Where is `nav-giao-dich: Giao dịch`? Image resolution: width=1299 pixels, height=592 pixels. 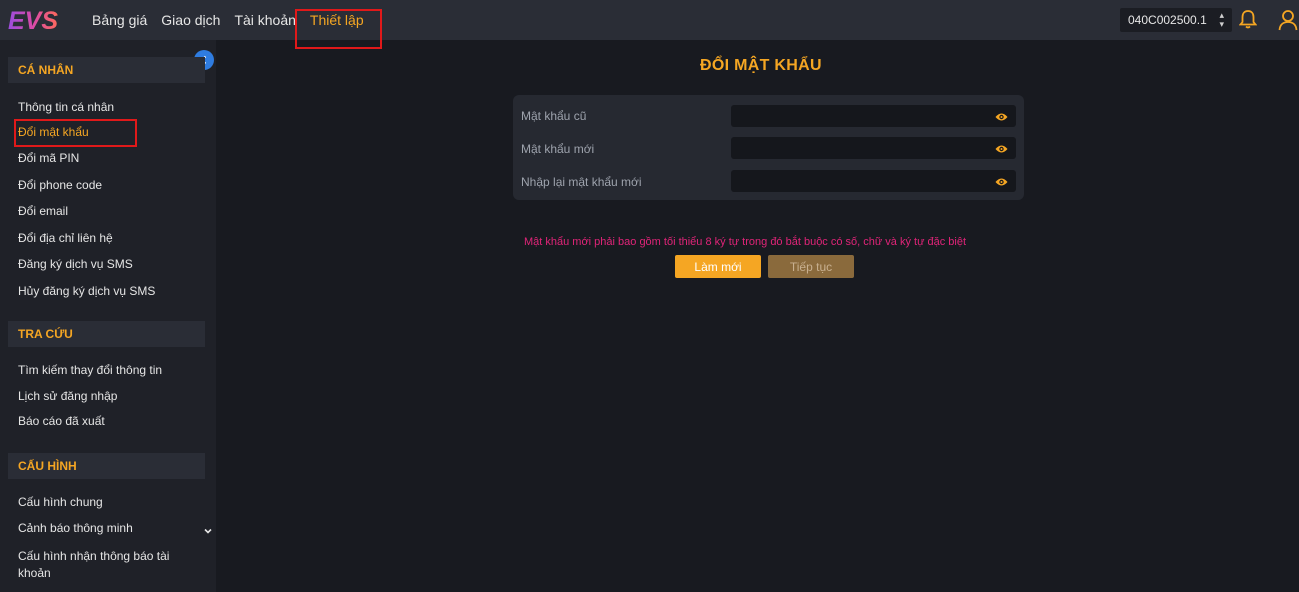 nav-giao-dich: Giao dịch is located at coordinates (190, 20).